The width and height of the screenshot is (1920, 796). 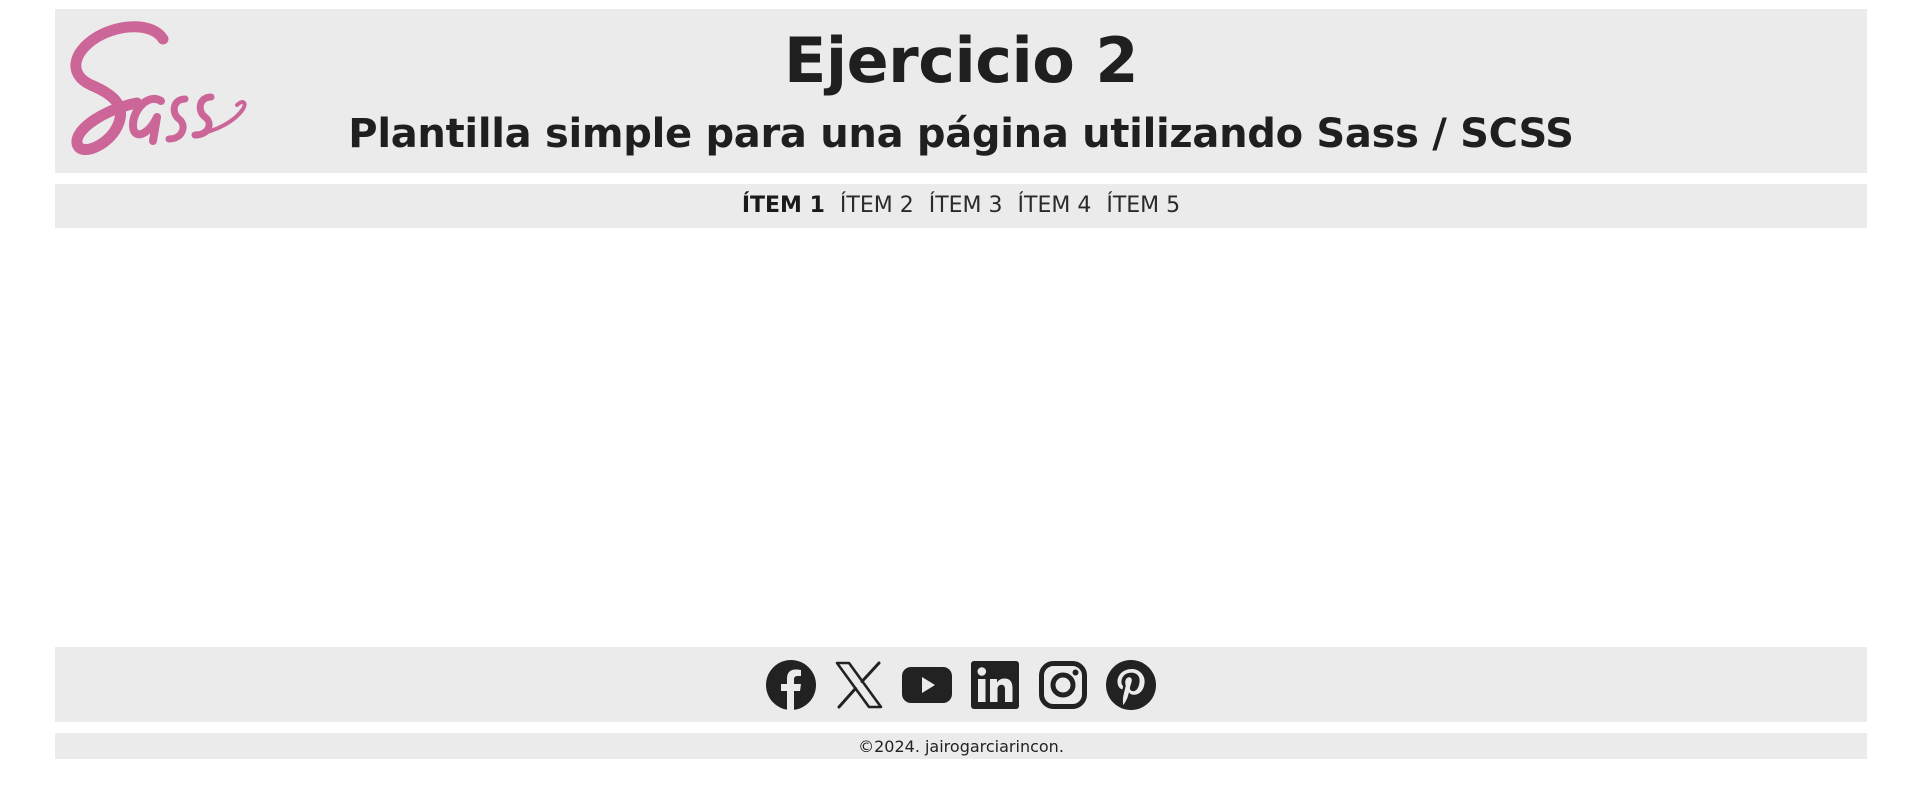 What do you see at coordinates (966, 206) in the screenshot?
I see `nav-item-3: ÍTEM 3` at bounding box center [966, 206].